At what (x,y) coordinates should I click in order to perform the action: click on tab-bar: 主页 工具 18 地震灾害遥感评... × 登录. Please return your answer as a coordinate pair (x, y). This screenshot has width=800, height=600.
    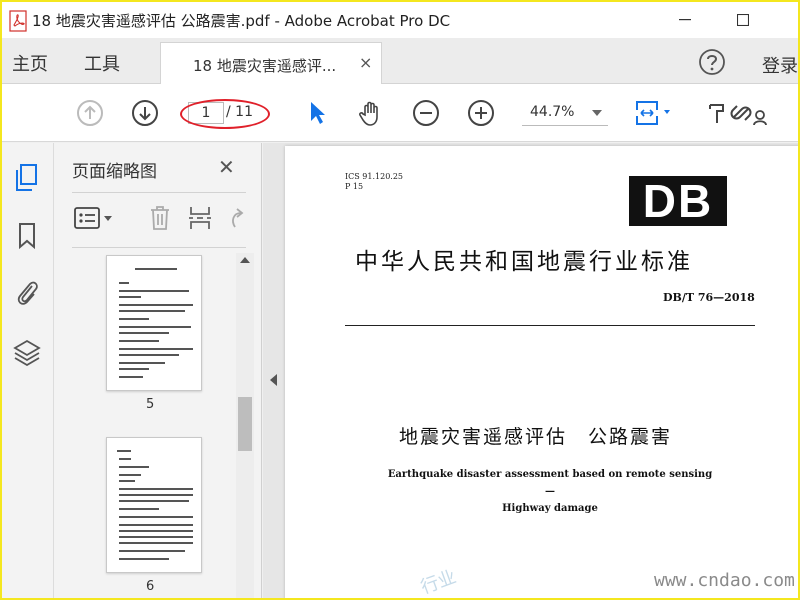
    Looking at the image, I should click on (400, 61).